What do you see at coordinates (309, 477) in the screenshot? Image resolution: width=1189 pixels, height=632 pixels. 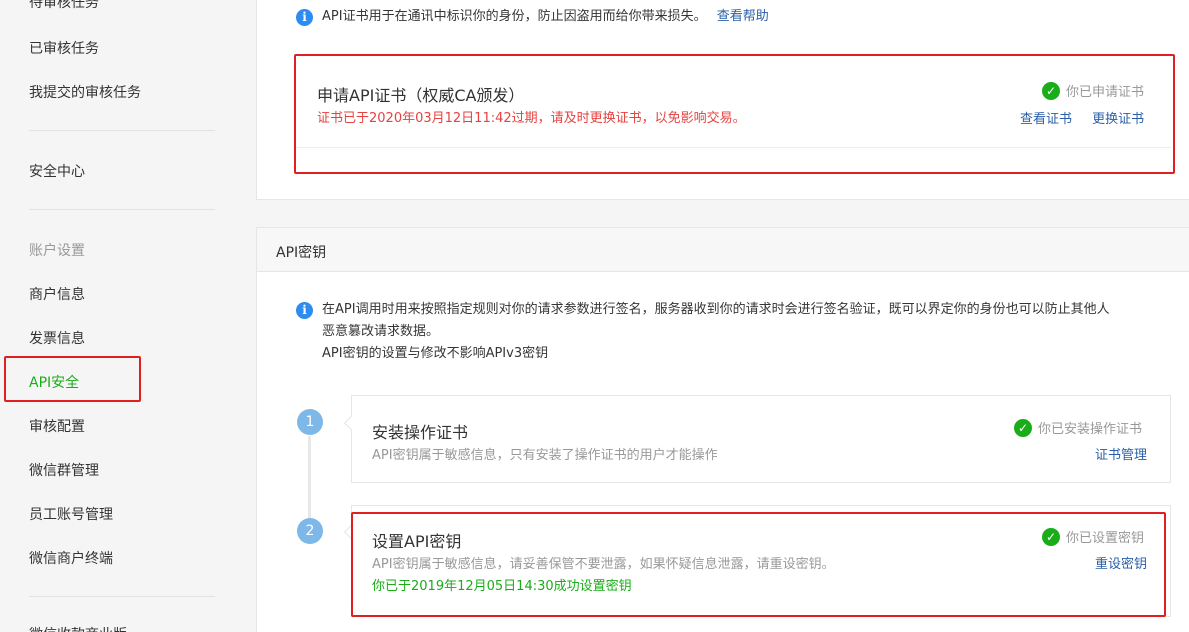 I see `step-connector-line` at bounding box center [309, 477].